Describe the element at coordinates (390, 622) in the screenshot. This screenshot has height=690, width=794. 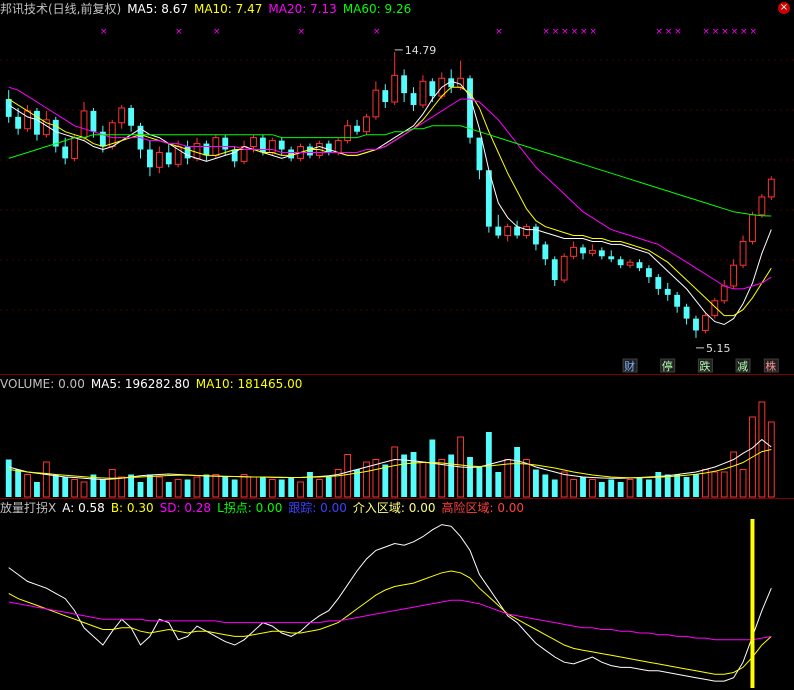
I see `indicator-line-b` at that location.